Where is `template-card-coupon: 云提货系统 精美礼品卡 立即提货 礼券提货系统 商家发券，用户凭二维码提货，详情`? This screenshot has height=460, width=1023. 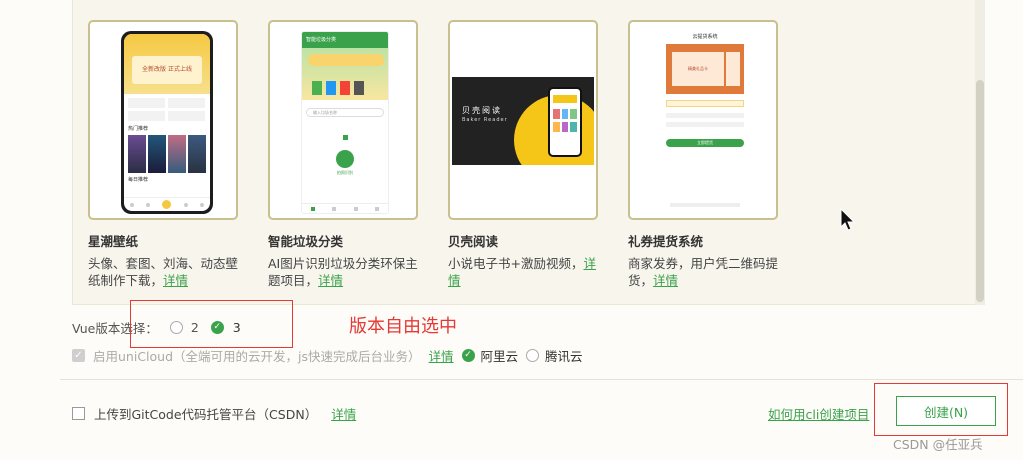 template-card-coupon: 云提货系统 精美礼品卡 立即提货 礼券提货系统 商家发券，用户凭二维码提货，详情 is located at coordinates (703, 154).